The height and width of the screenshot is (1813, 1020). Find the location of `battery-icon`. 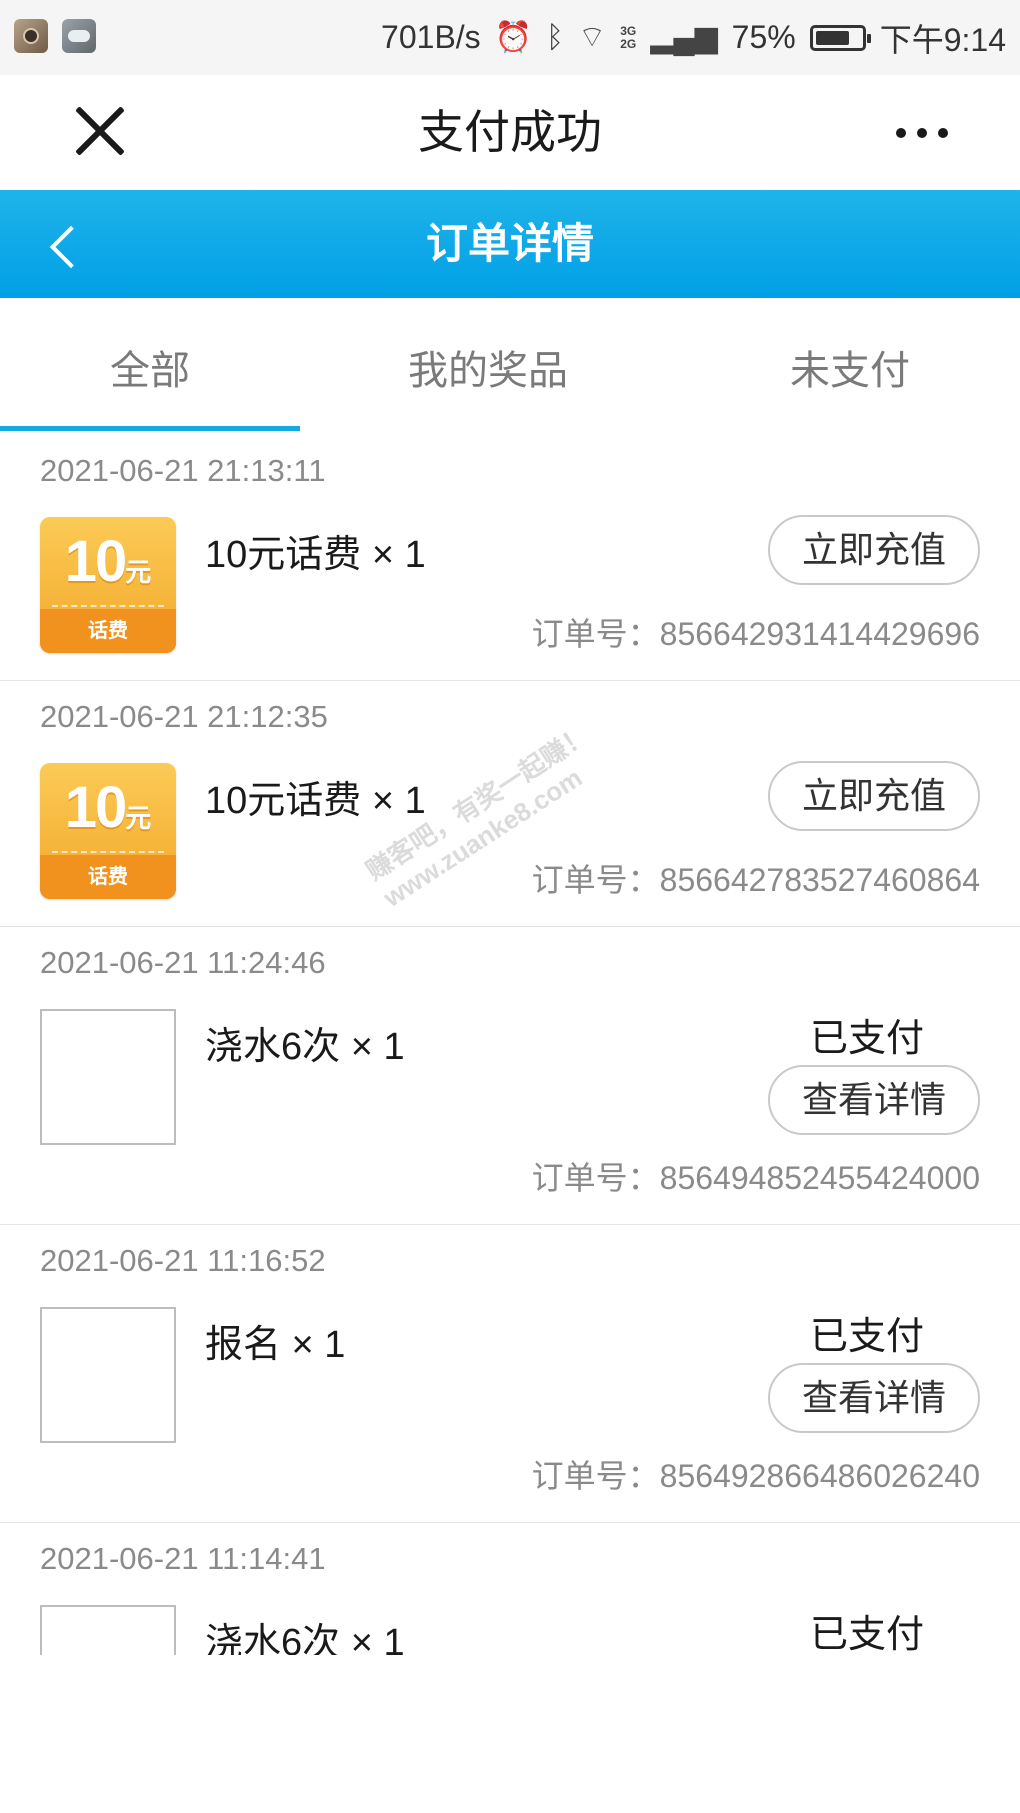

battery-icon is located at coordinates (840, 37).